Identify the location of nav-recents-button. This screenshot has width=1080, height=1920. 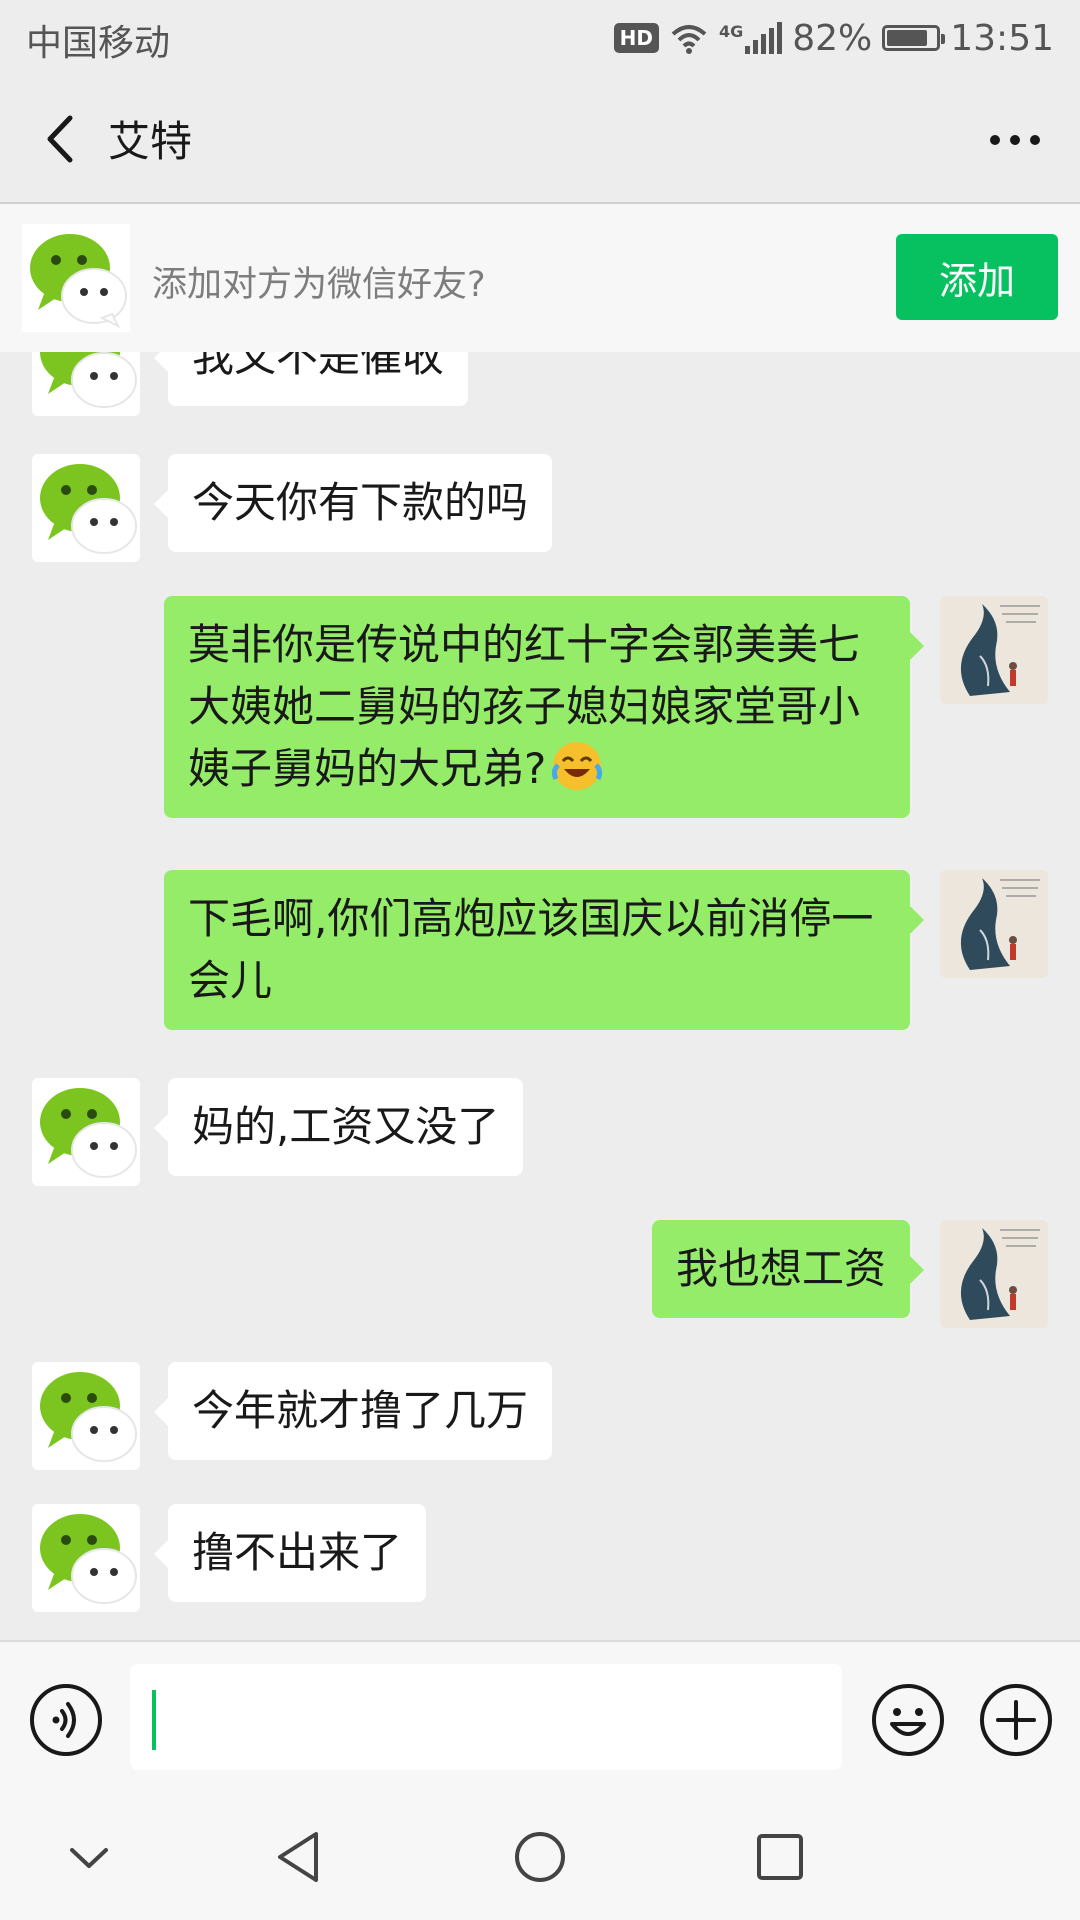
(780, 1857).